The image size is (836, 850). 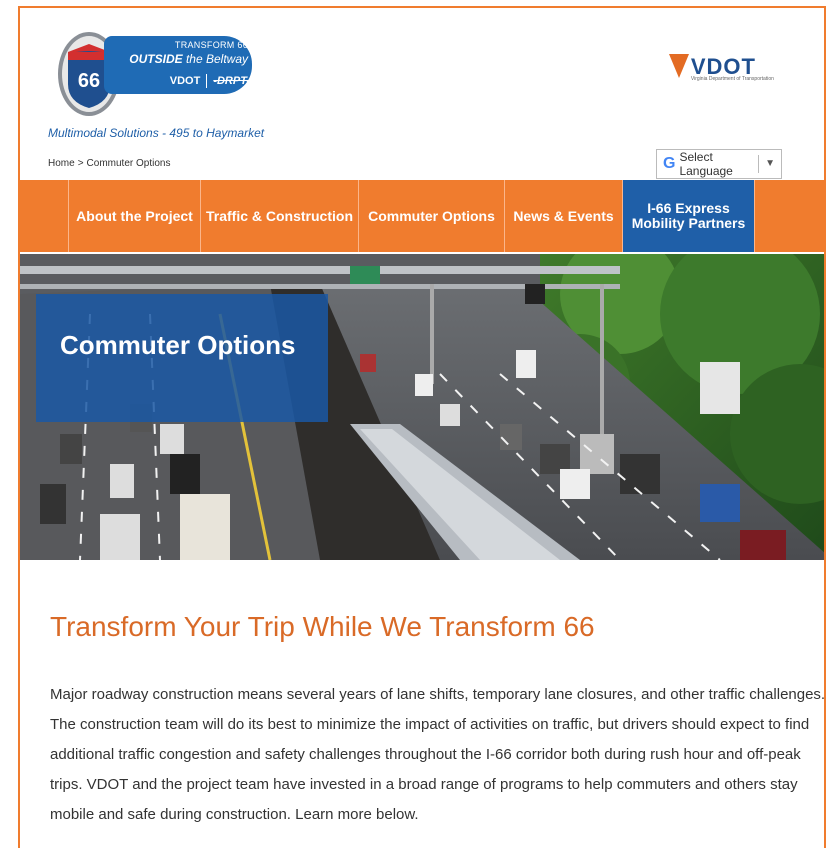 I want to click on banner-vdot: VDOT, so click(x=185, y=81).